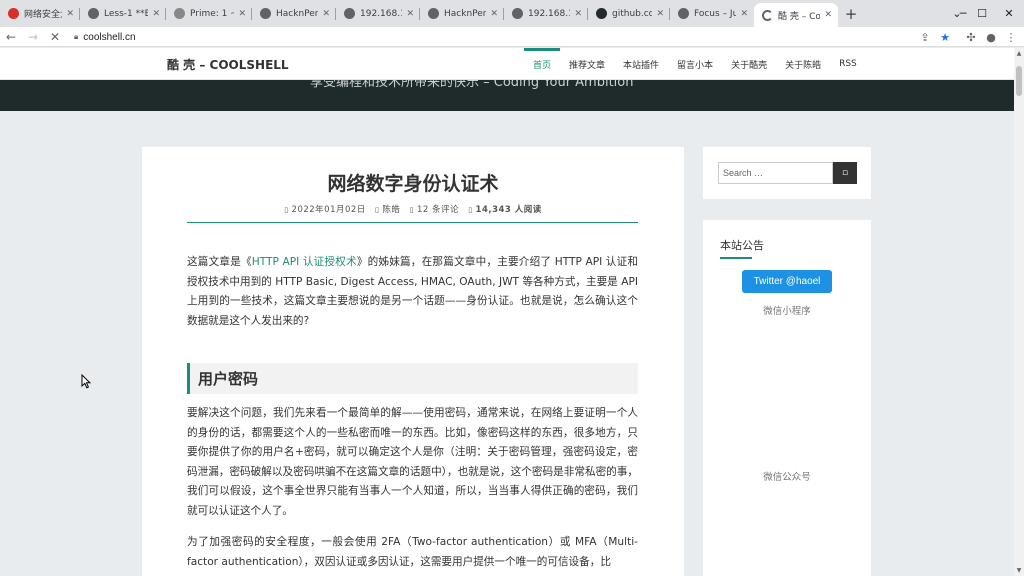 The image size is (1024, 576). I want to click on search-icon: ▫, so click(845, 173).